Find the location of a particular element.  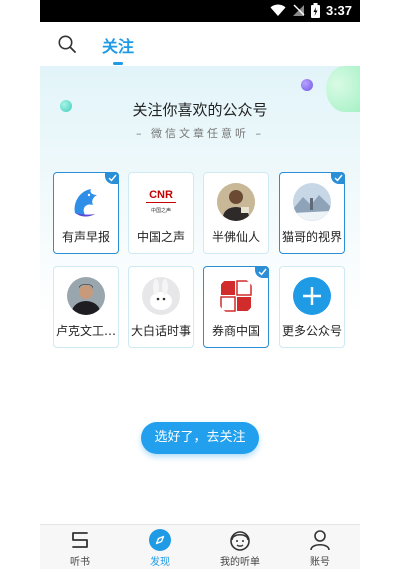

signal-off-icon is located at coordinates (298, 10).